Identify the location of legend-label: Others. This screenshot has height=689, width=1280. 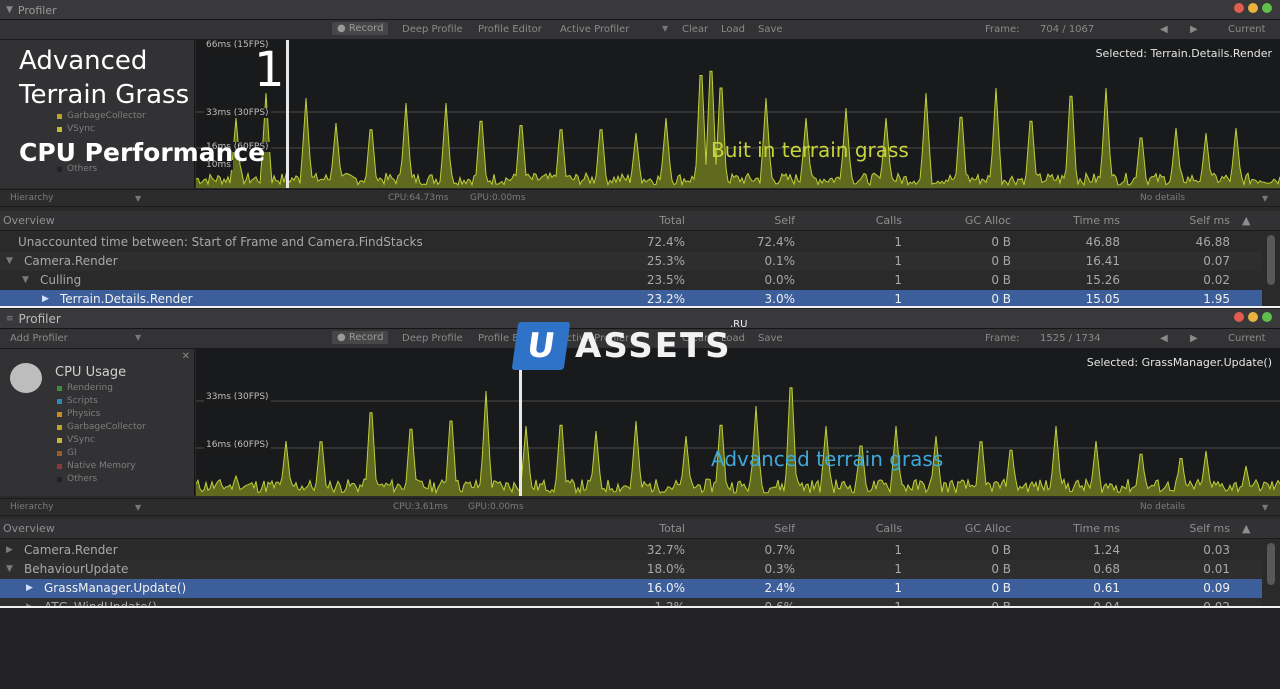
(82, 479).